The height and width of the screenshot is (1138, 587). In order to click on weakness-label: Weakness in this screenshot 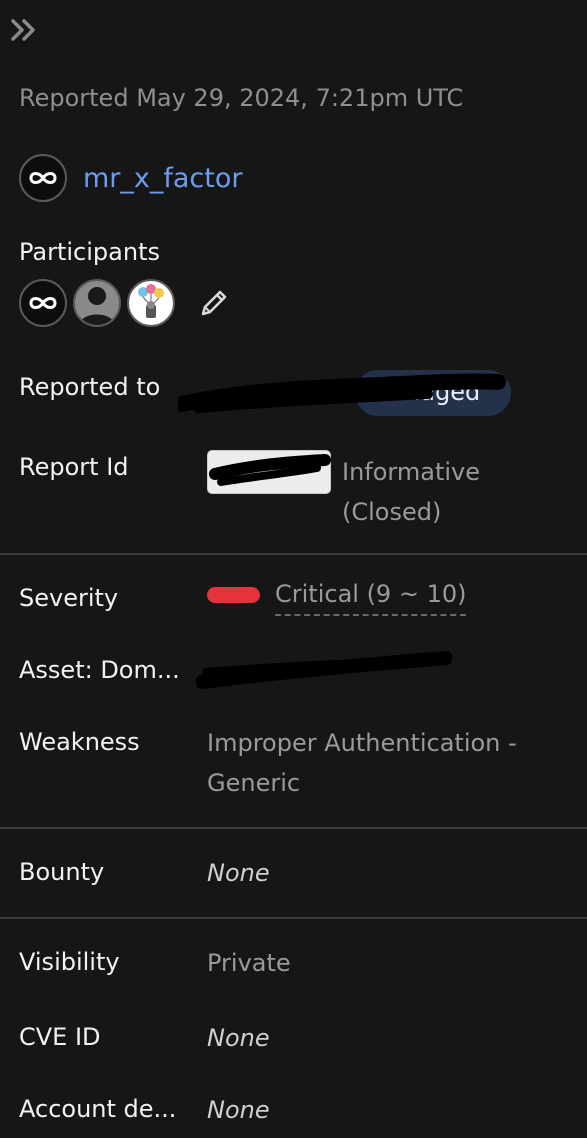, I will do `click(79, 742)`.